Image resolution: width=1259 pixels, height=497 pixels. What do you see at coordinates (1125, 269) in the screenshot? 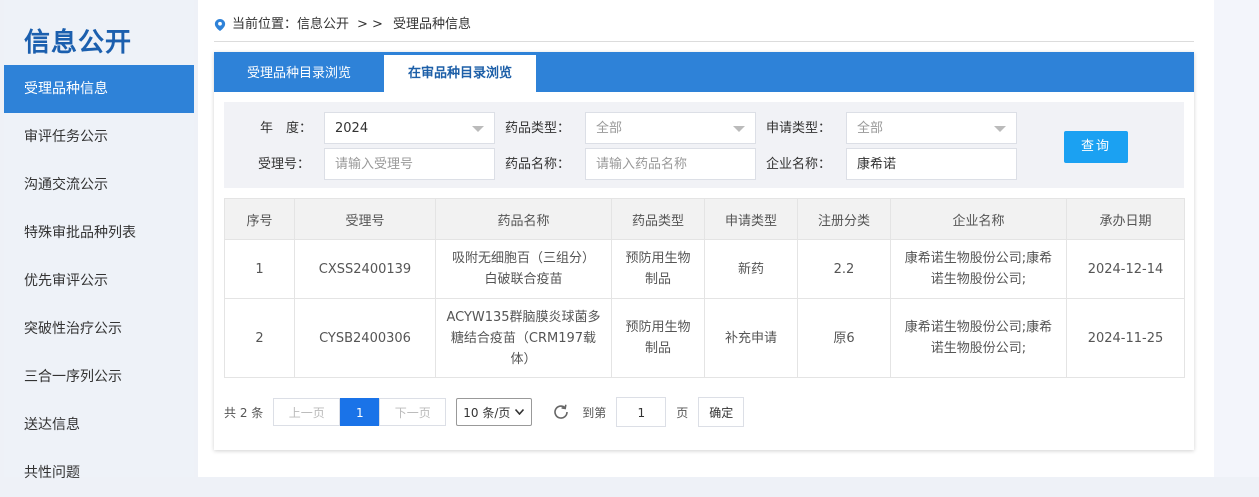
I see `cell-date: 2024-12-14` at bounding box center [1125, 269].